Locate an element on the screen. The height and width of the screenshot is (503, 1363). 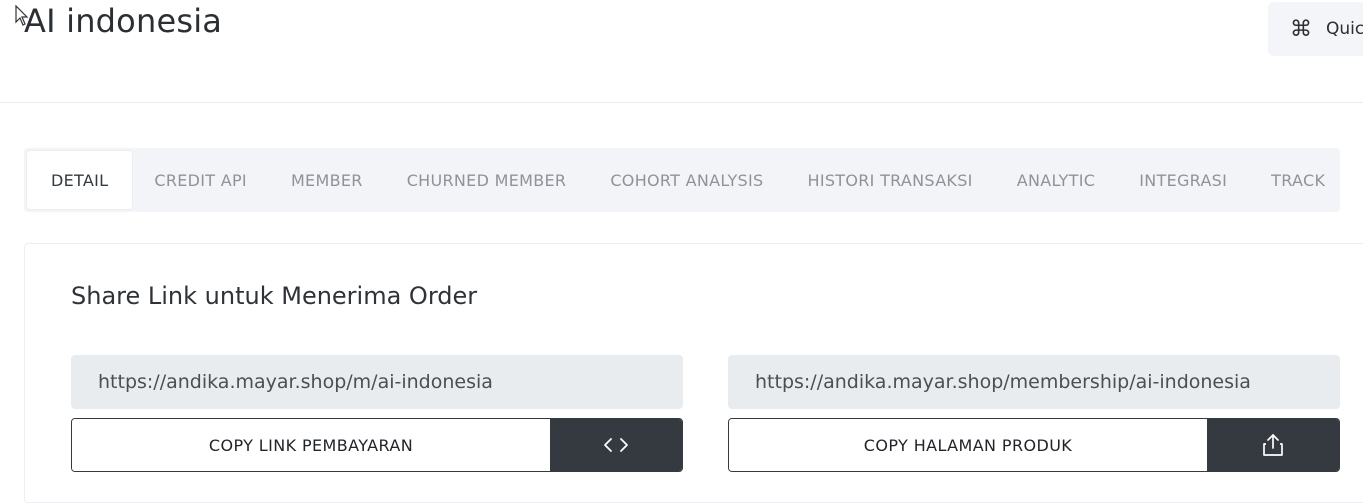
product-button-row: COPY HALAMAN PRODUK is located at coordinates (1034, 445).